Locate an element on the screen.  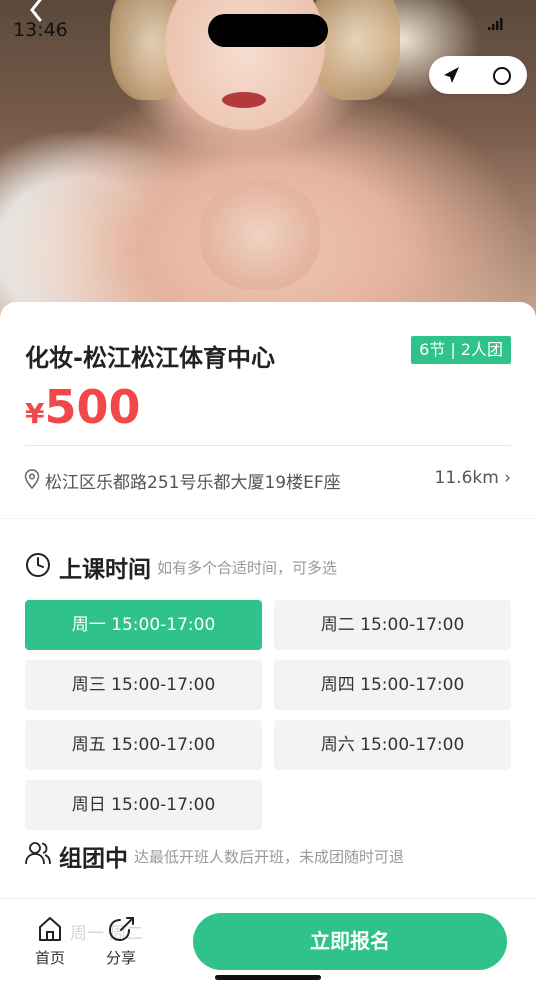
hero-lips is located at coordinates (244, 100).